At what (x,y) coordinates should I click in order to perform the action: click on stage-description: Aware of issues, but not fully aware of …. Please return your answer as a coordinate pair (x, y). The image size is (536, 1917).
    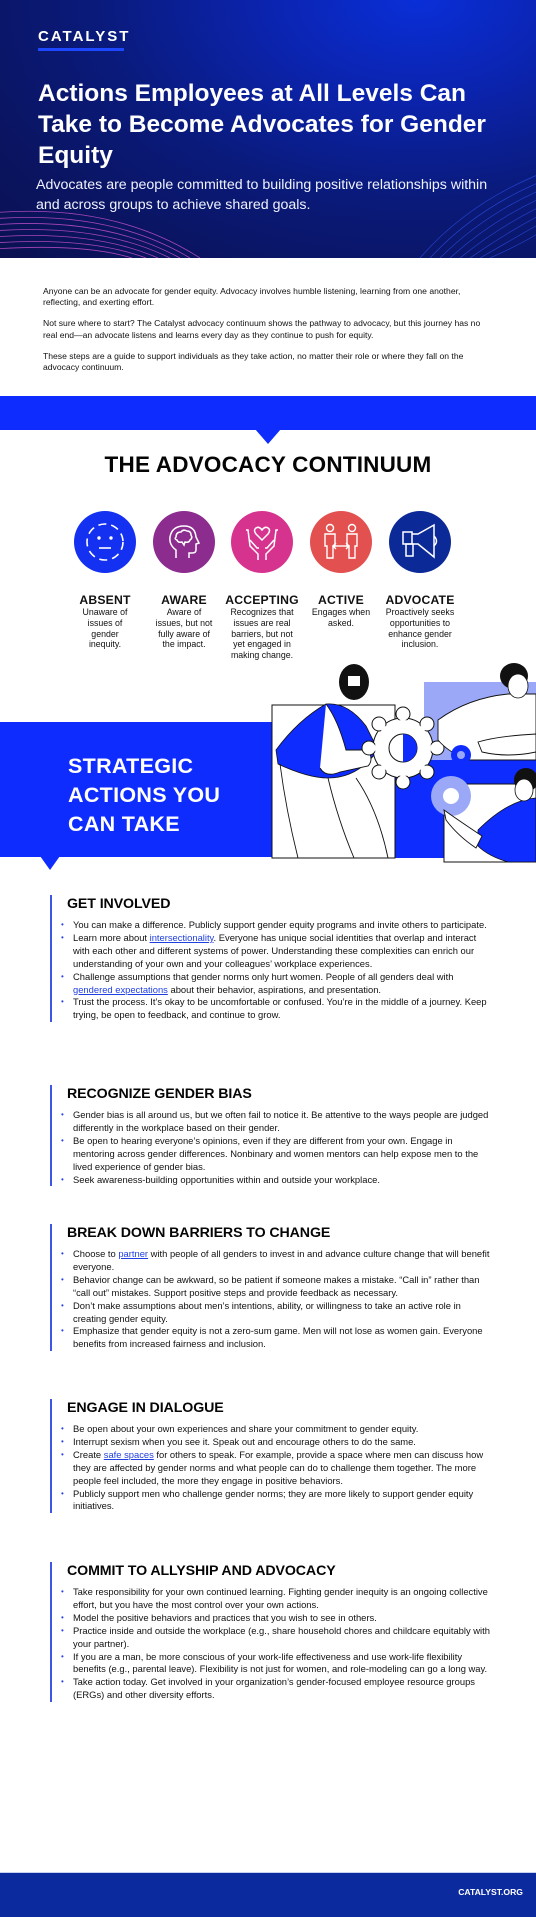
    Looking at the image, I should click on (184, 628).